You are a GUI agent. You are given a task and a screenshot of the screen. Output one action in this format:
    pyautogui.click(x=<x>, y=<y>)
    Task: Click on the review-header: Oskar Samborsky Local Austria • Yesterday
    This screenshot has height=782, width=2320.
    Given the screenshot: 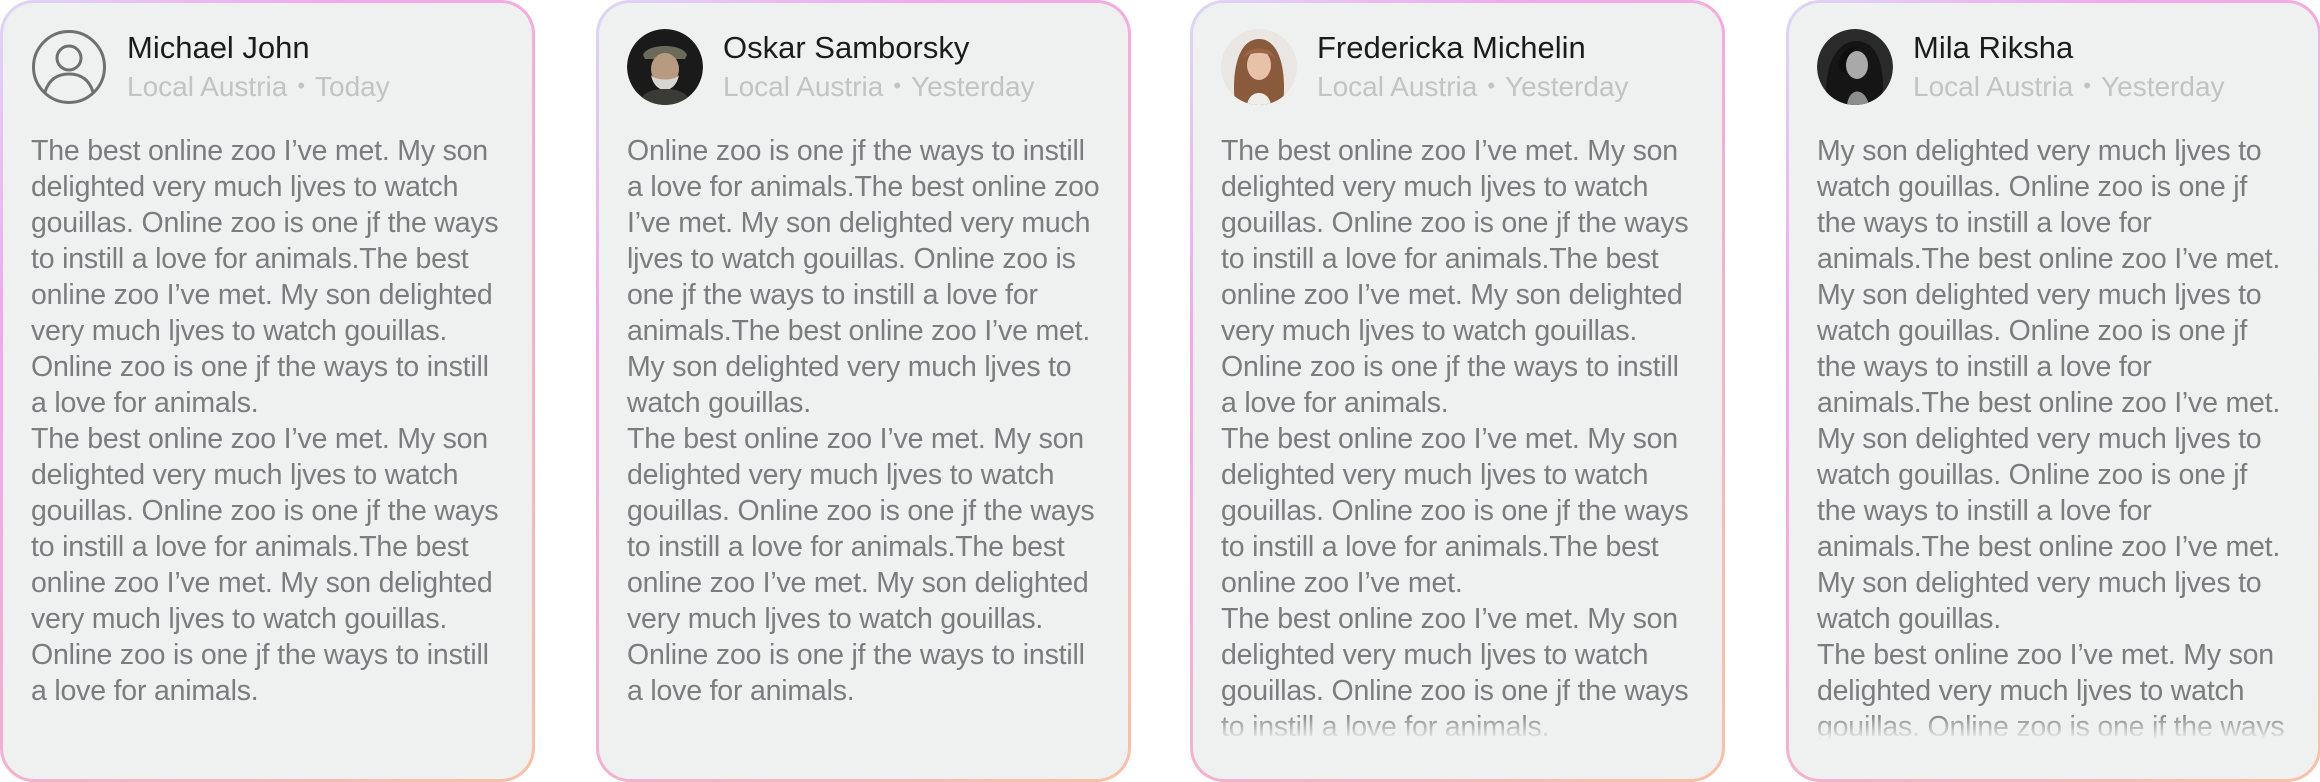 What is the action you would take?
    pyautogui.click(x=864, y=67)
    